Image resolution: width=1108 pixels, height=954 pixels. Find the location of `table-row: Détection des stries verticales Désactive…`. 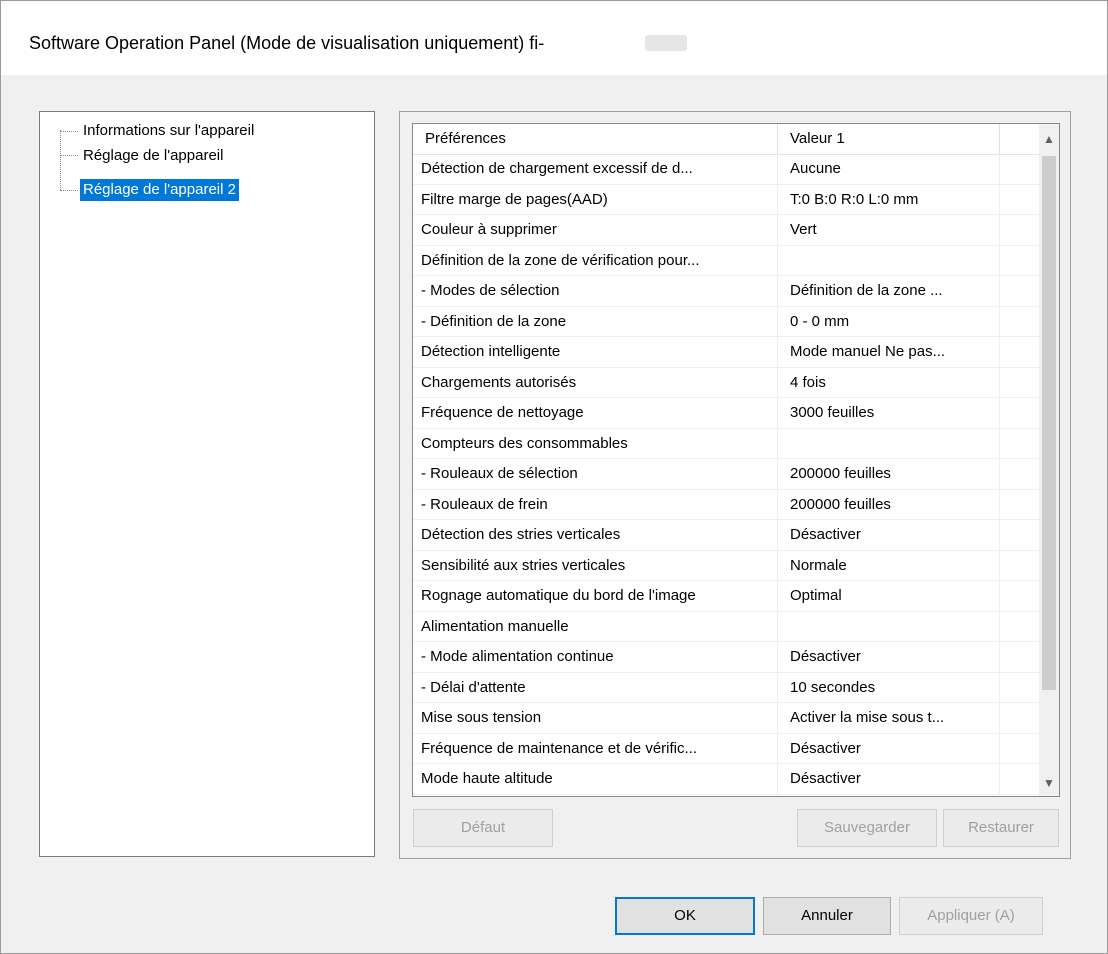

table-row: Détection des stries verticales Désactive… is located at coordinates (727, 535).